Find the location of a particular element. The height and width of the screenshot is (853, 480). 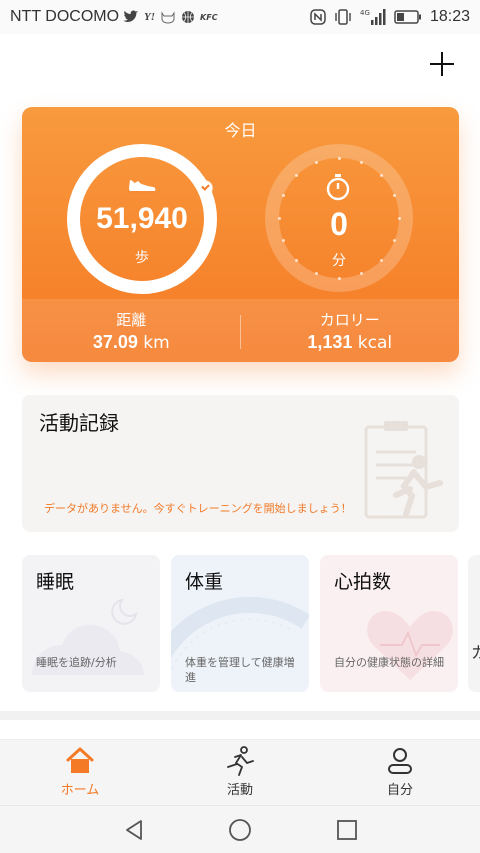

calories-value: 1,131 is located at coordinates (330, 342).